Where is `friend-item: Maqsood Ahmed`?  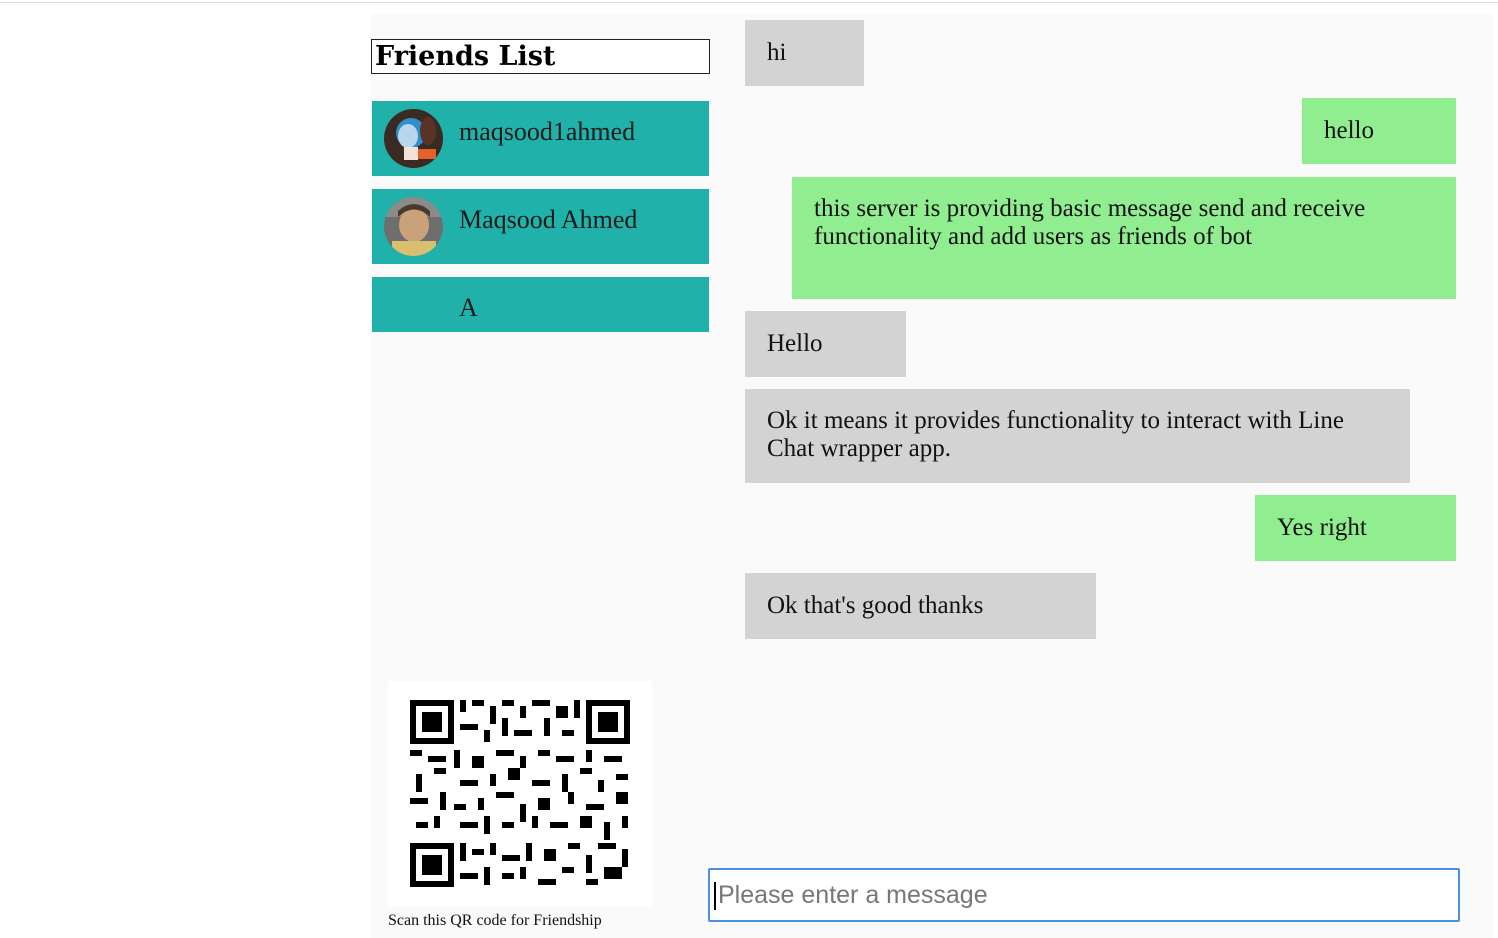 friend-item: Maqsood Ahmed is located at coordinates (540, 226).